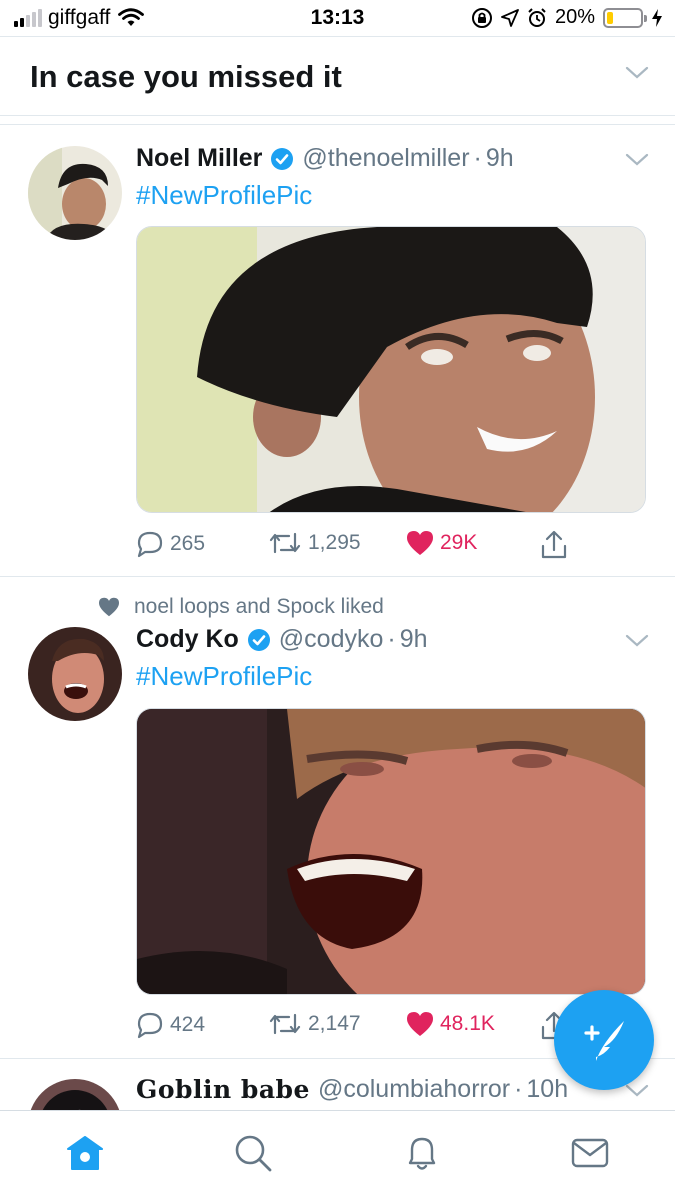  I want to click on tab-notifications, so click(422, 1153).